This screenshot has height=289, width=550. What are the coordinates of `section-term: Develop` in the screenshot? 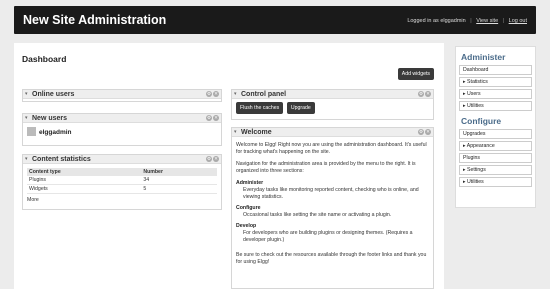 It's located at (246, 226).